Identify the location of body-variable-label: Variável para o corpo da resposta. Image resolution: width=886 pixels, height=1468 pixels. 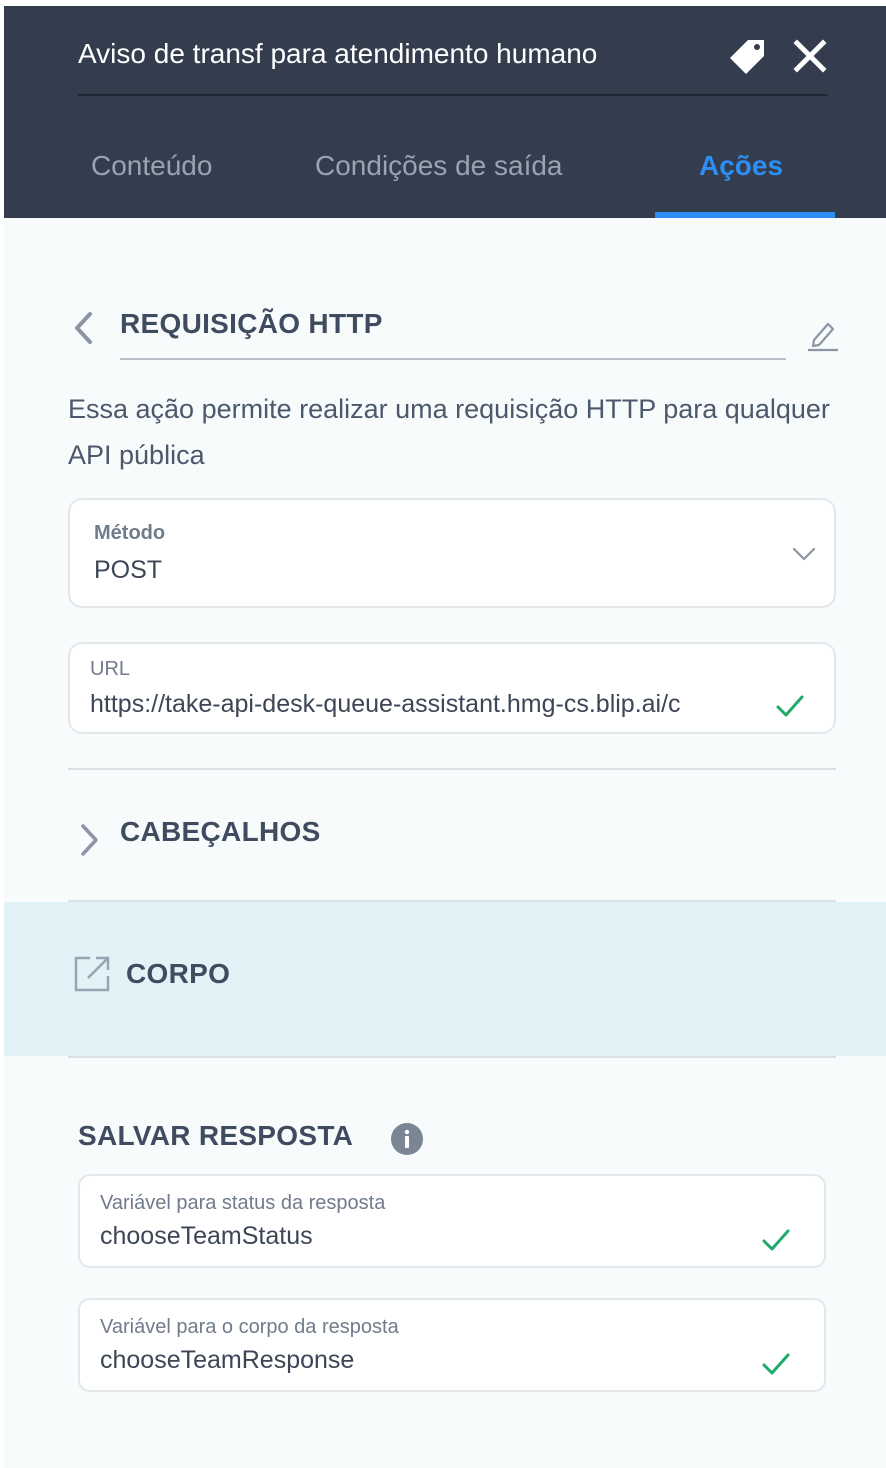
(249, 1327).